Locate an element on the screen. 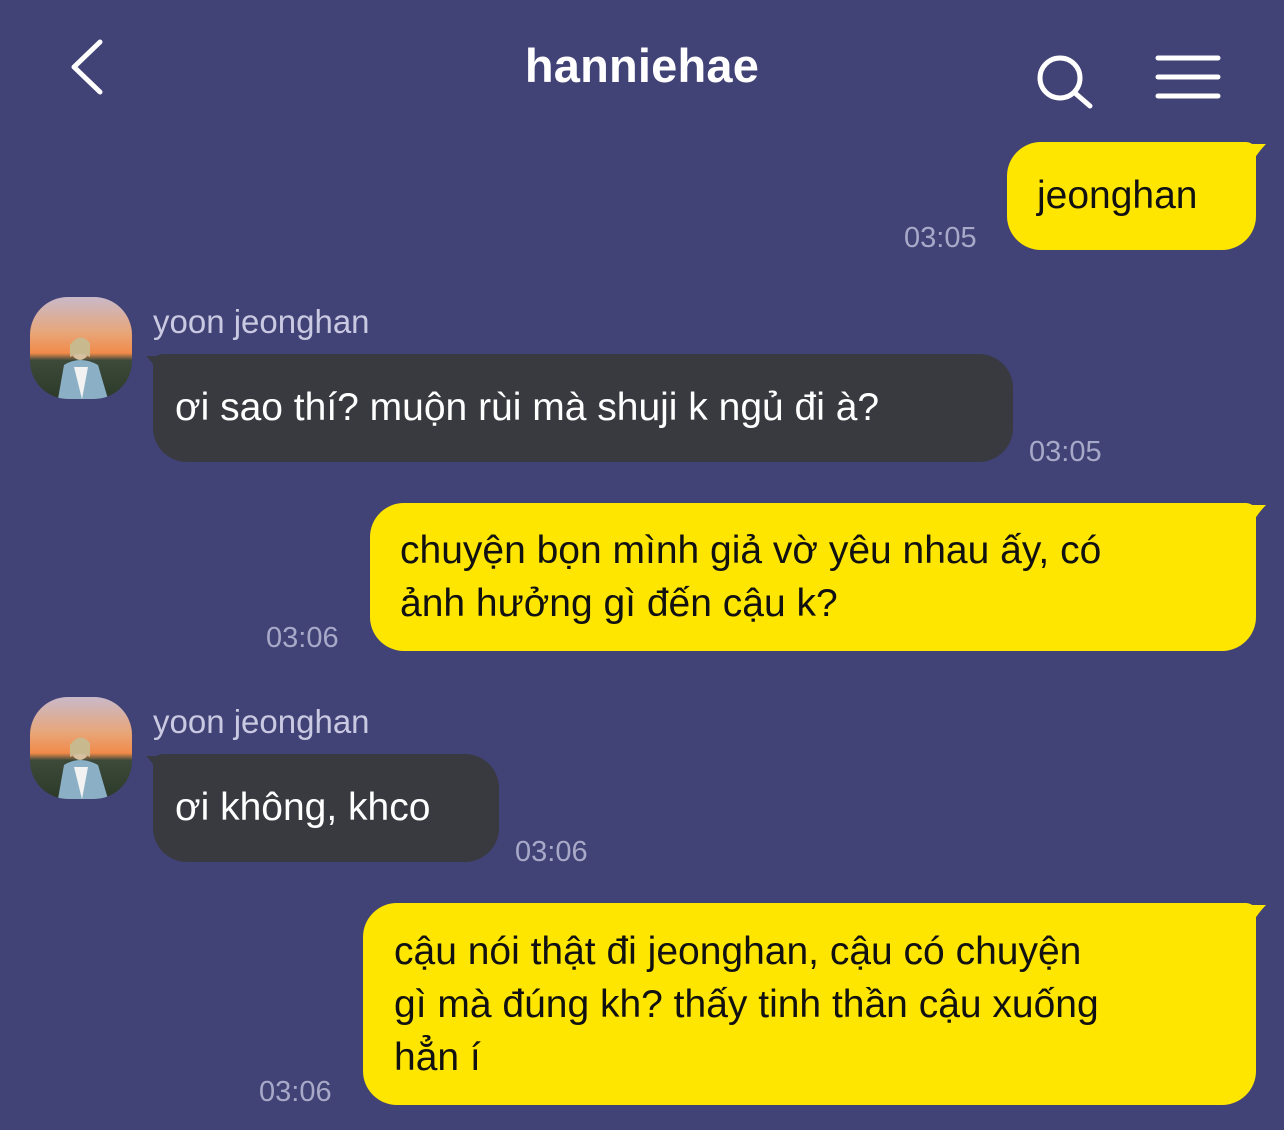  search-button is located at coordinates (1065, 83).